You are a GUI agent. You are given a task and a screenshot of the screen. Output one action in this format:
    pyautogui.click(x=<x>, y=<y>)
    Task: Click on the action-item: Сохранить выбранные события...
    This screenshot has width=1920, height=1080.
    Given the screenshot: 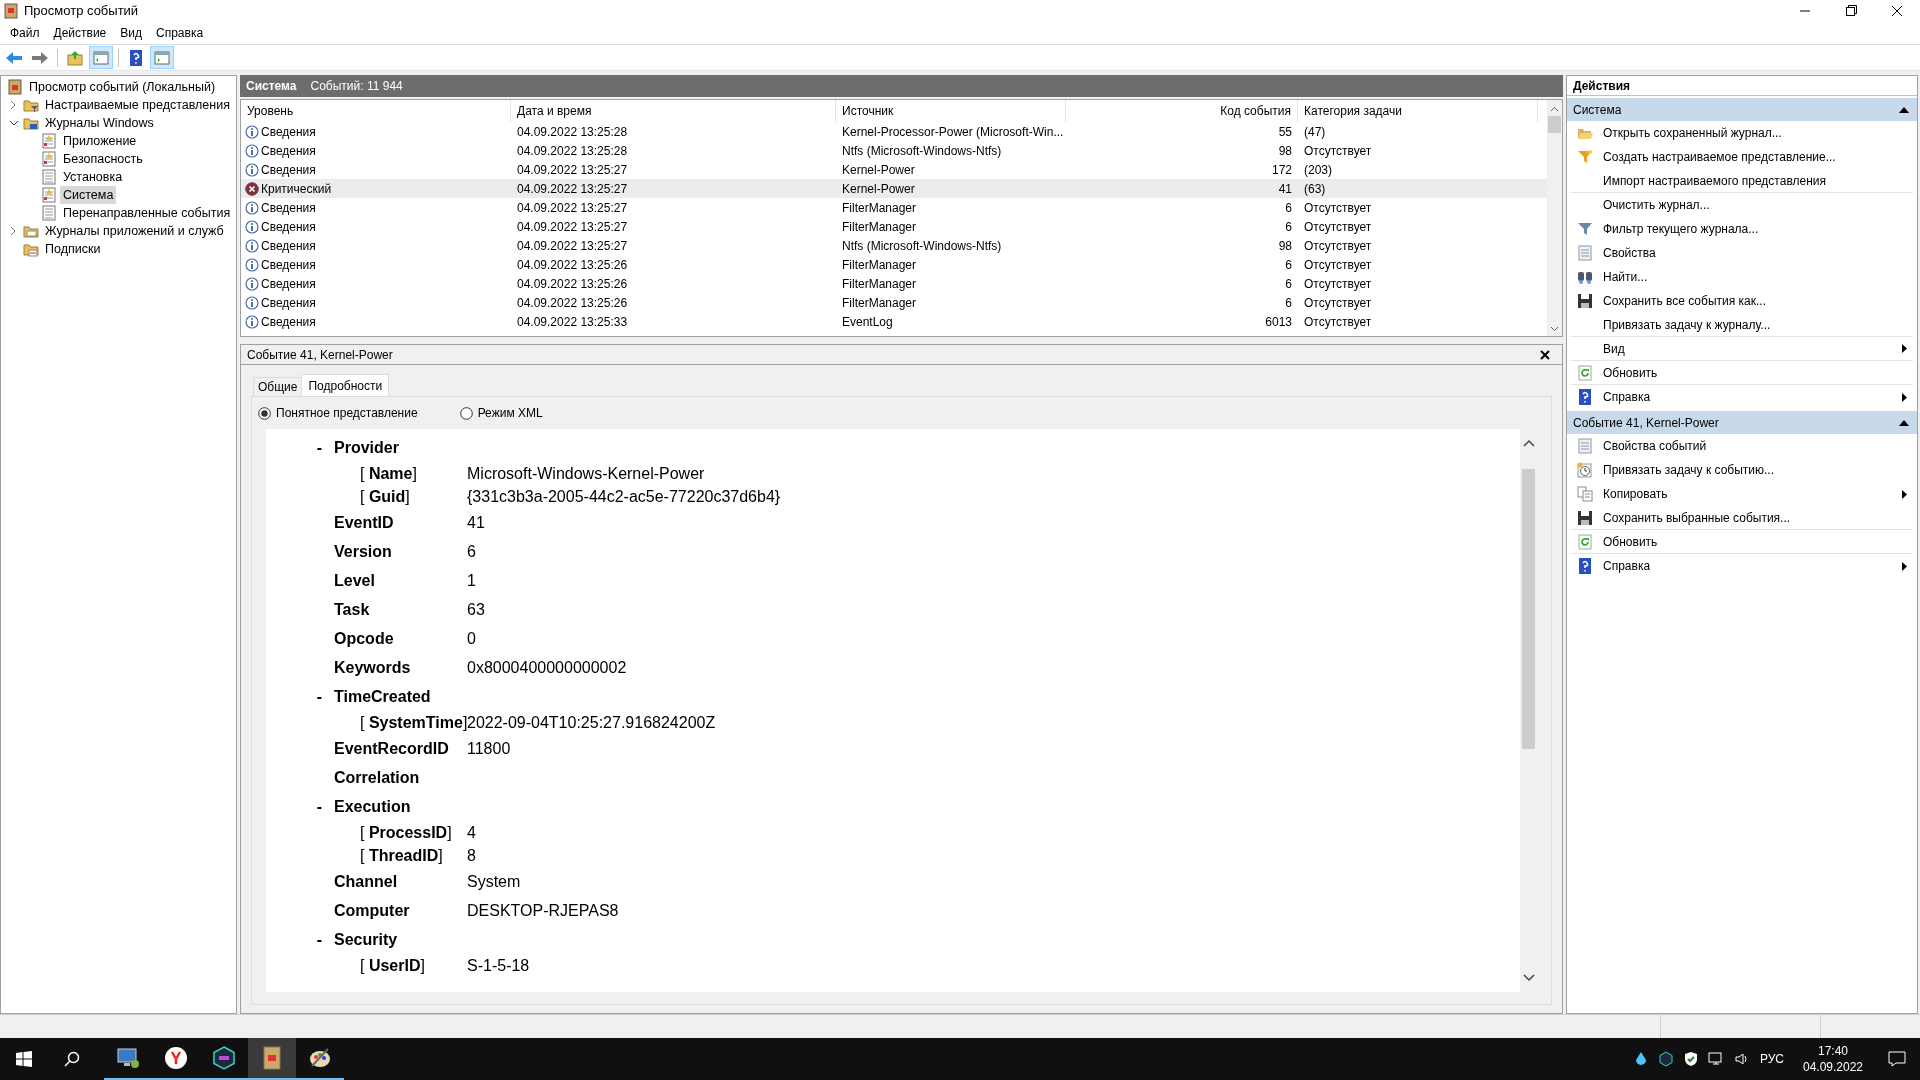 What is the action you would take?
    pyautogui.click(x=1697, y=517)
    